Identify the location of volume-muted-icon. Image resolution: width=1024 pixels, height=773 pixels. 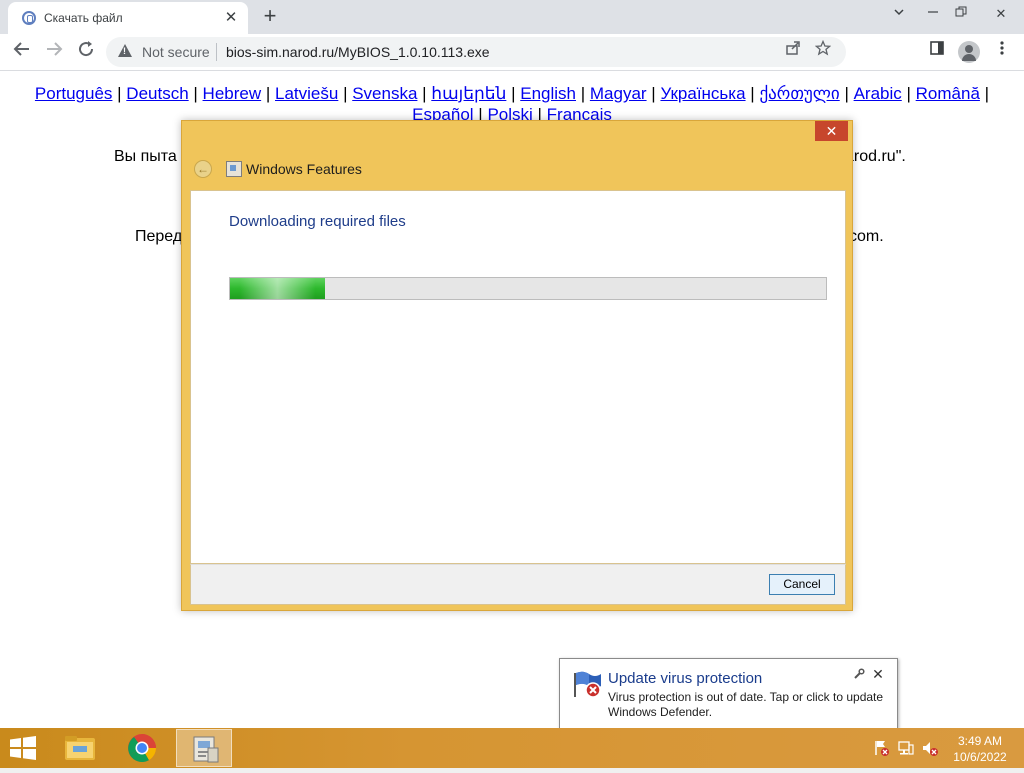
(930, 748).